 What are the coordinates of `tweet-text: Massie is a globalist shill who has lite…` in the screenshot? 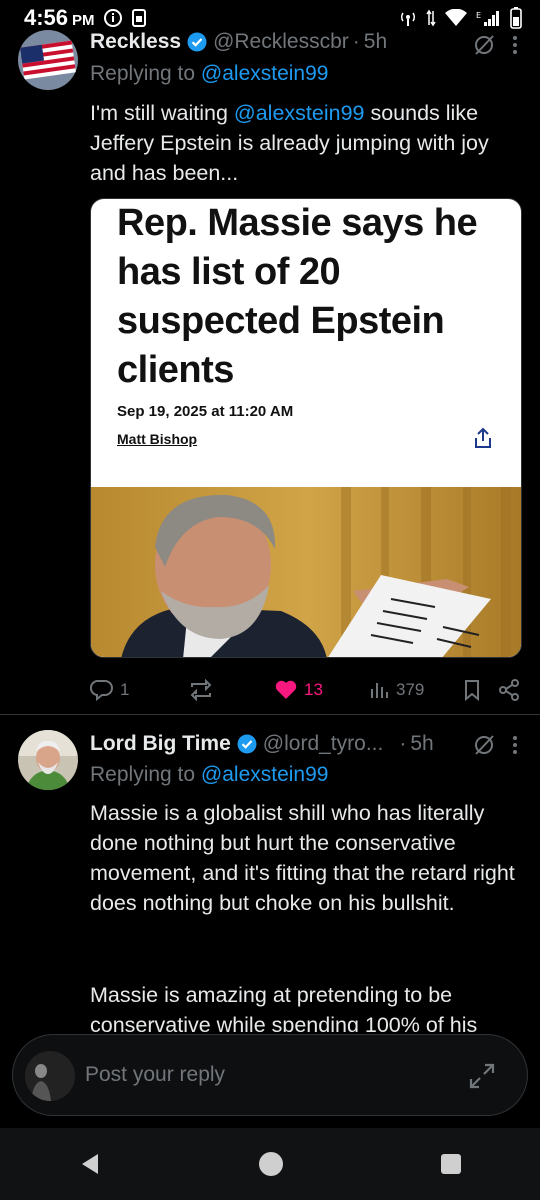 It's located at (302, 858).